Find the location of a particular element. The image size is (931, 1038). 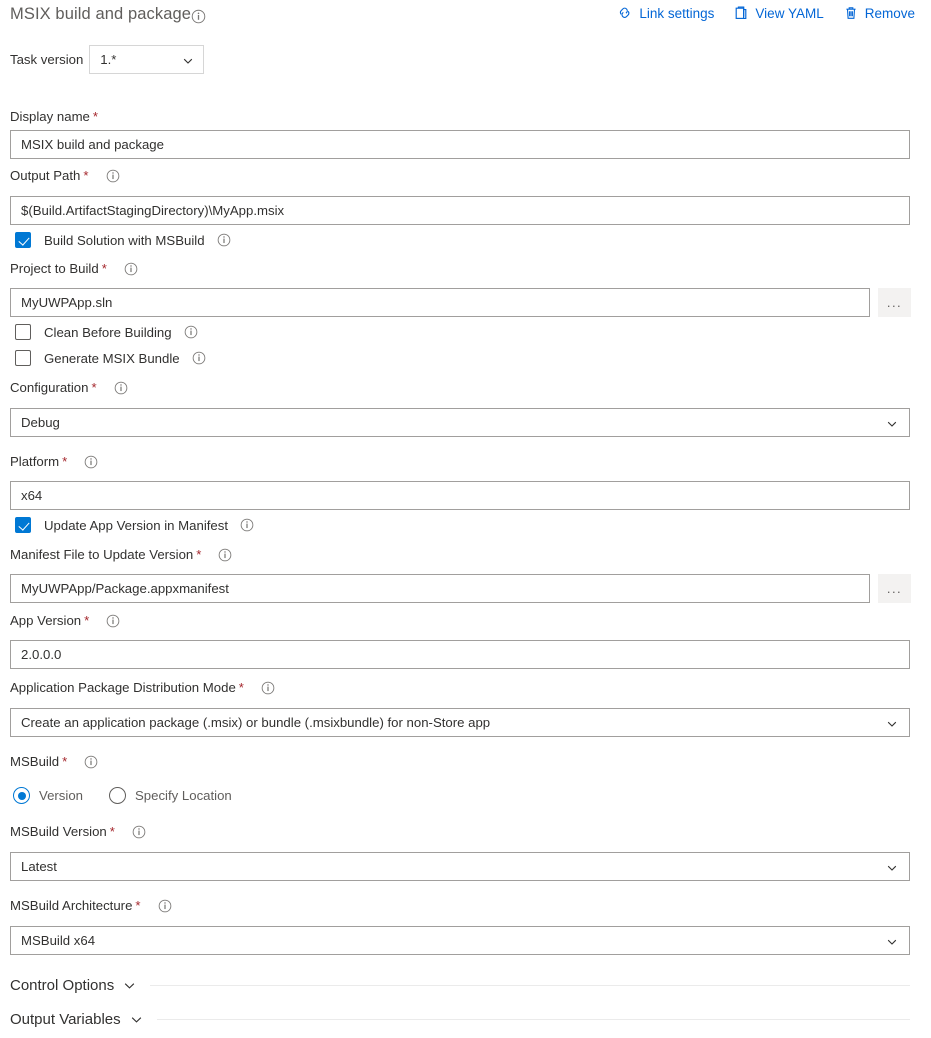

clean-before-building-checkbox-row: Clean Before Building is located at coordinates (106, 332).